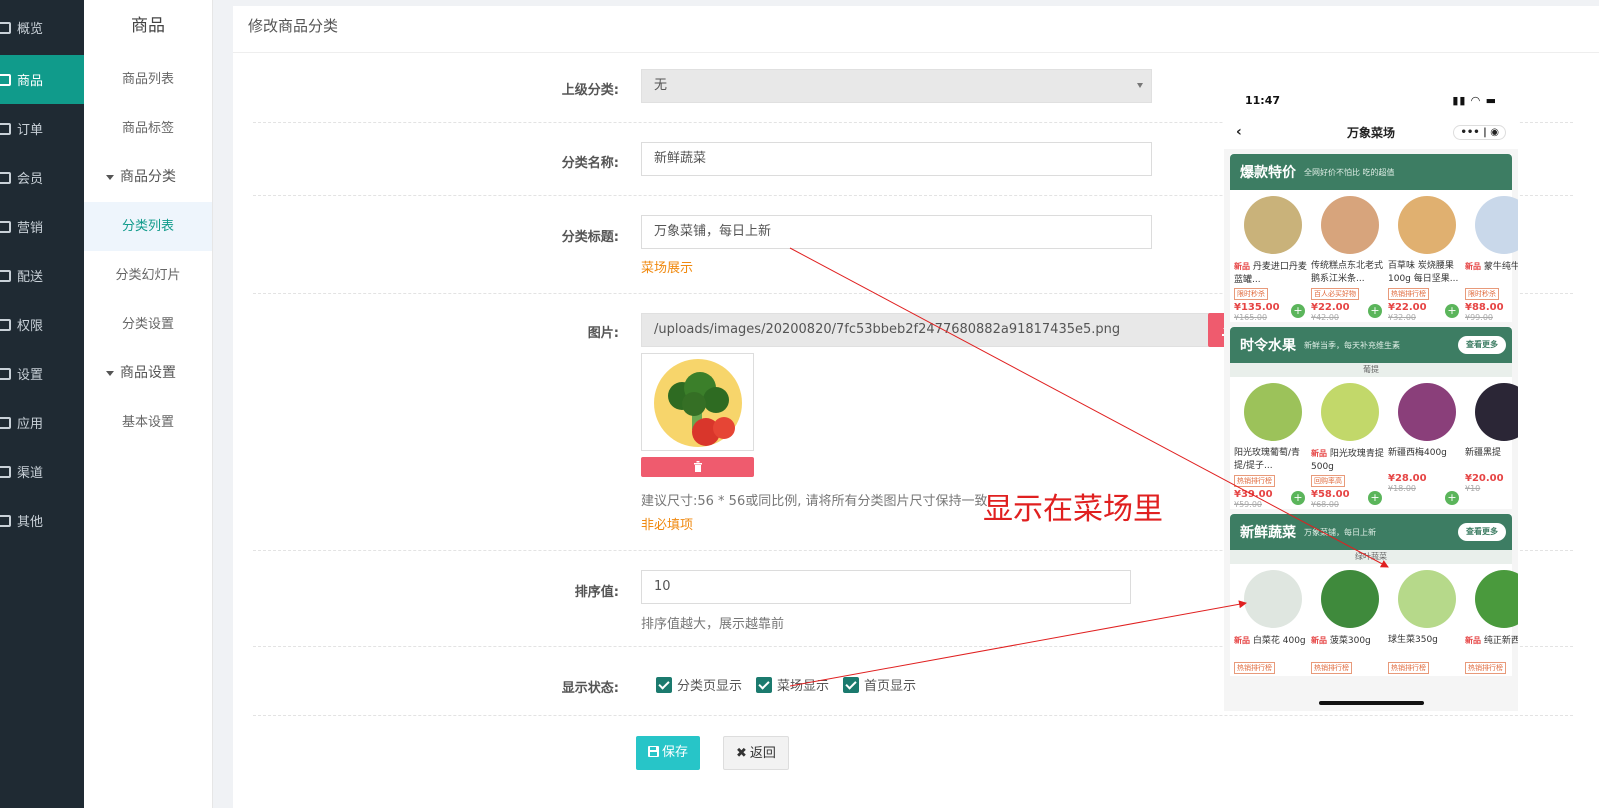 Image resolution: width=1599 pixels, height=808 pixels. I want to click on subtitle-input: 万象菜铺，每日上新, so click(896, 232).